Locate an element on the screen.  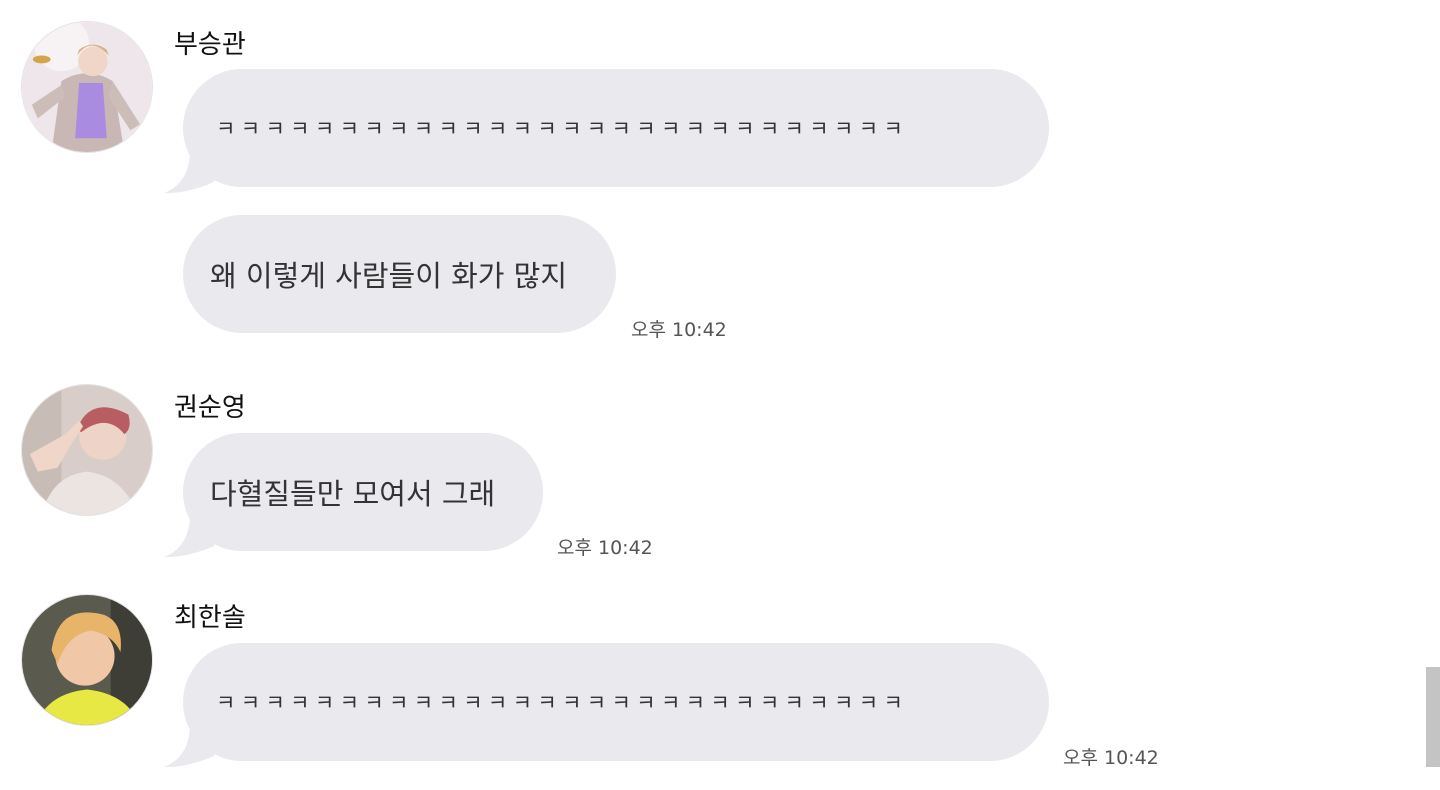
sender-name: 부승관 is located at coordinates (210, 45).